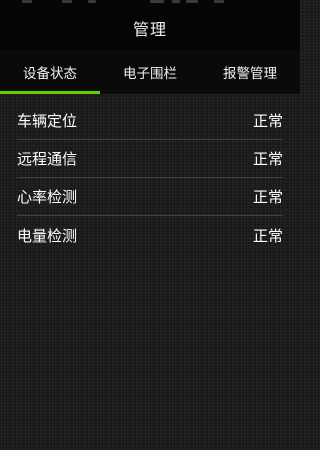 This screenshot has height=450, width=320. I want to click on tab-label: 电子围栏, so click(150, 74).